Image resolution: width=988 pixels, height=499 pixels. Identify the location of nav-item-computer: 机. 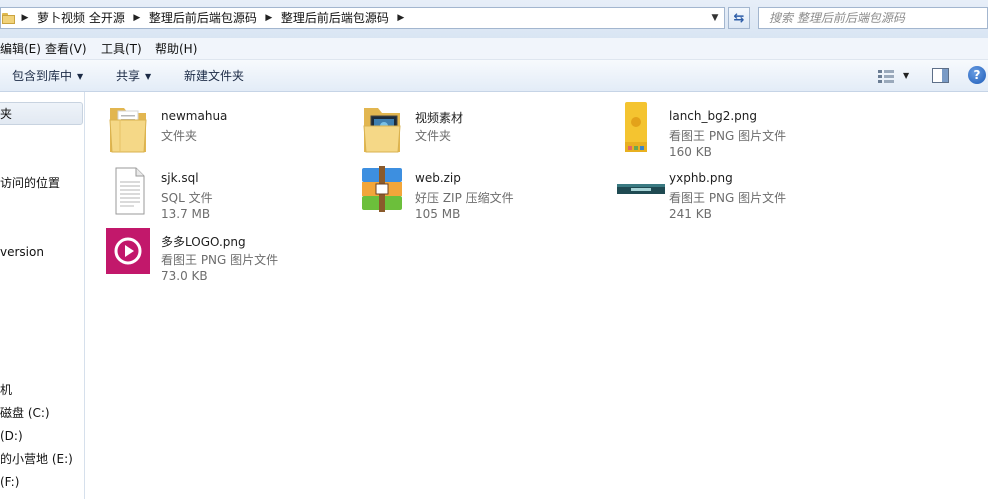
(6, 390).